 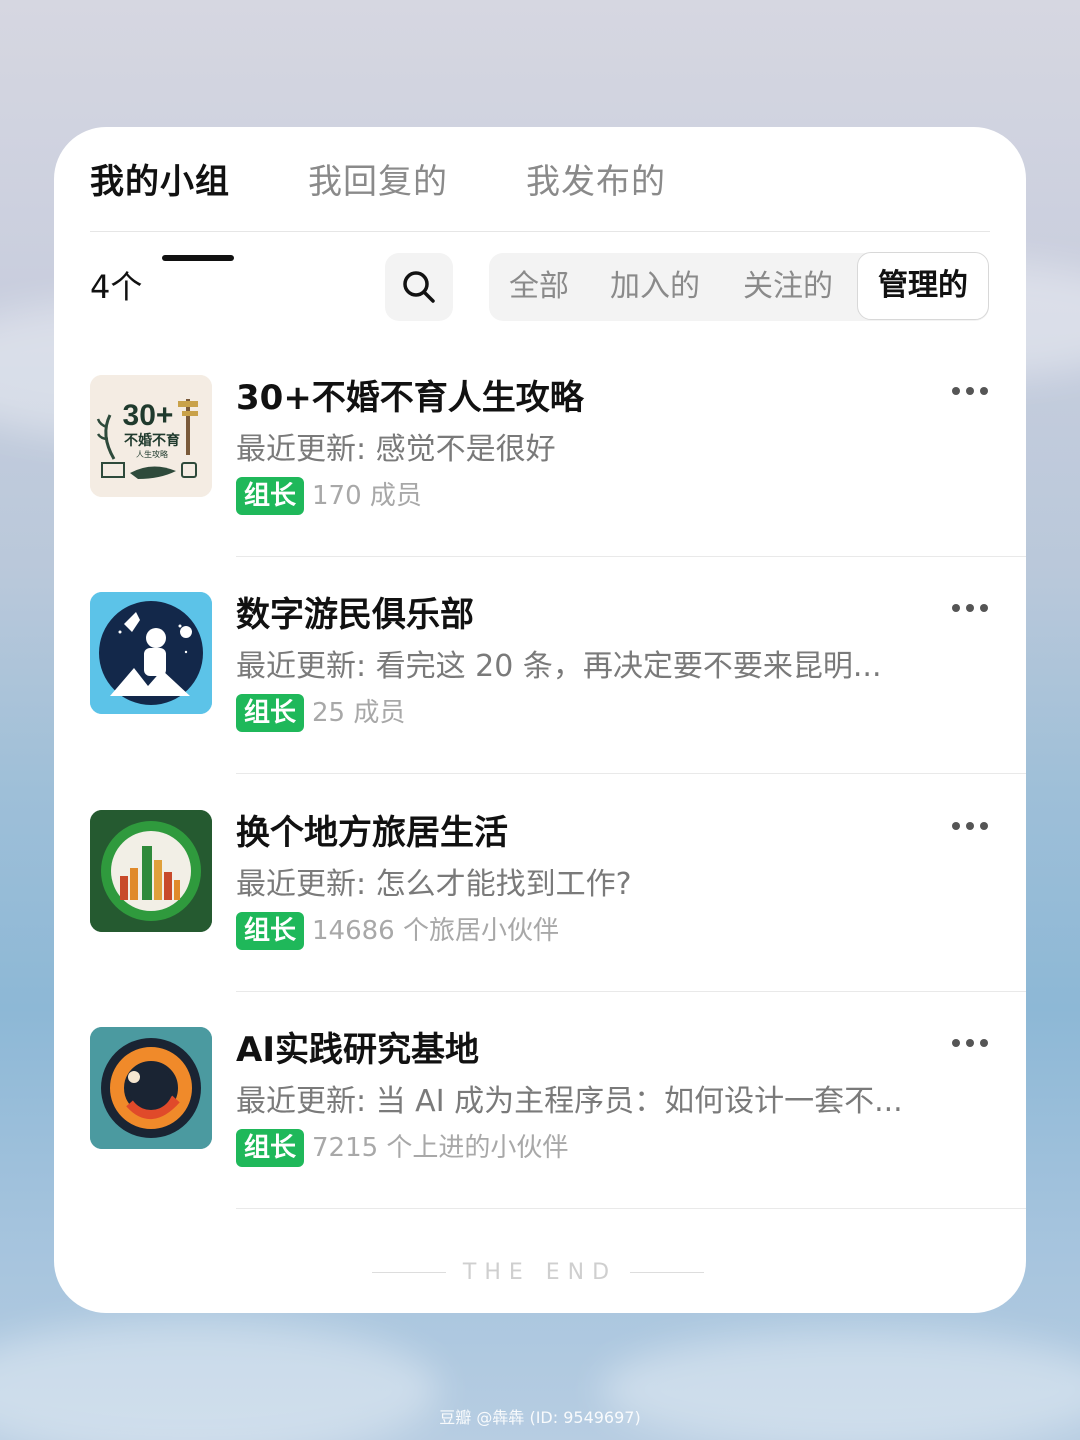 What do you see at coordinates (396, 449) in the screenshot?
I see `latest-update: 最近更新: 感觉不是很好` at bounding box center [396, 449].